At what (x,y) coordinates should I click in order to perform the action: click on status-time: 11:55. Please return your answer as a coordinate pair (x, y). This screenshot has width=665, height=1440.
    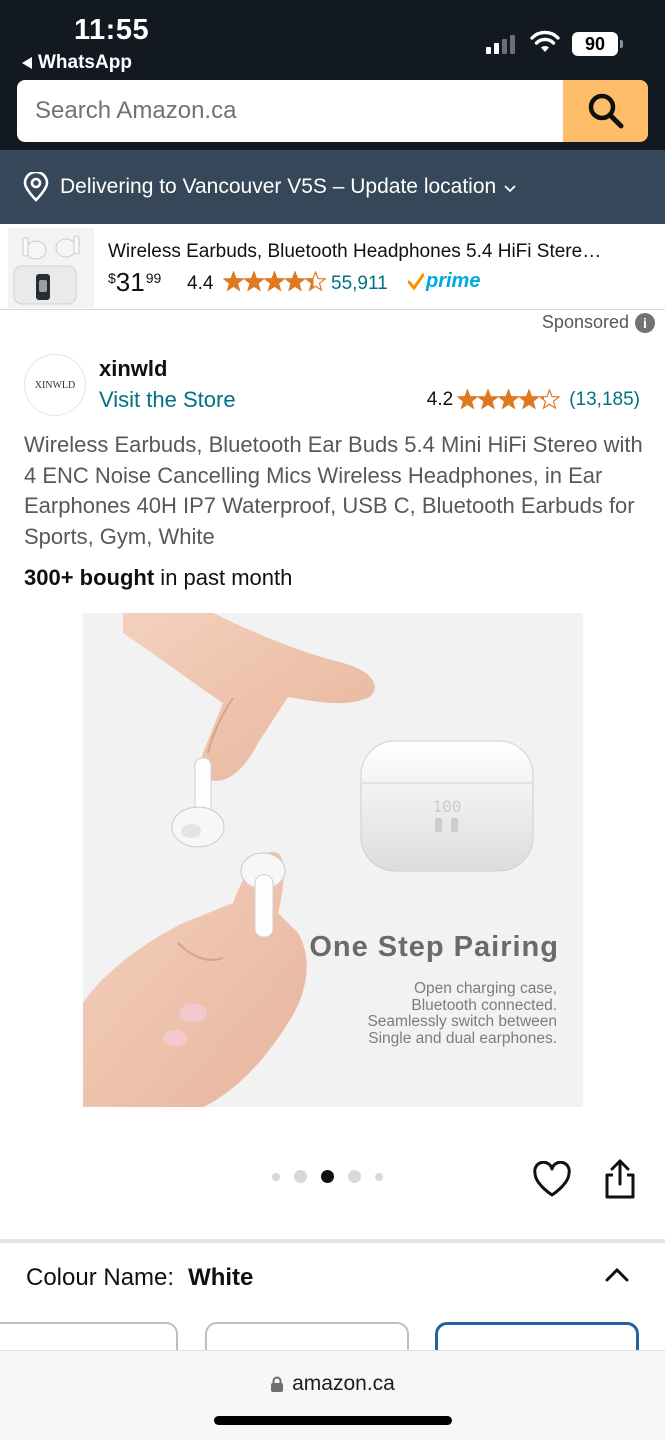
    Looking at the image, I should click on (112, 30).